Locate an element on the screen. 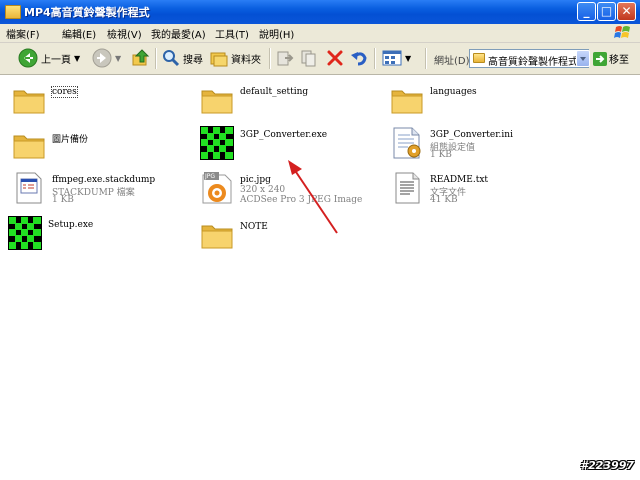  move-to-icon is located at coordinates (285, 58).